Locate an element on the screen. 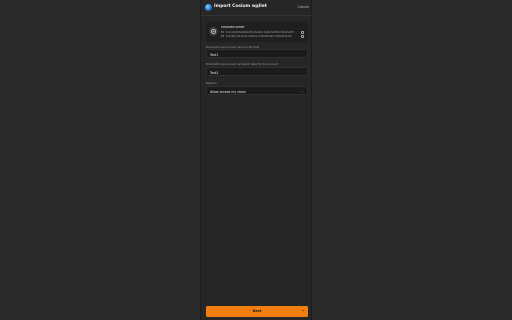 This screenshot has width=512, height=320. next-button-label: Next is located at coordinates (257, 311).